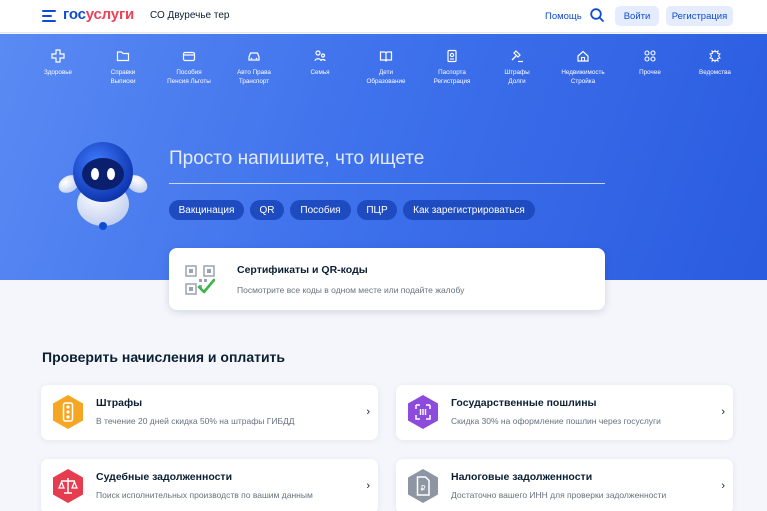 This screenshot has width=767, height=511. I want to click on search-prompt: Просто напишите, что ищете, so click(296, 159).